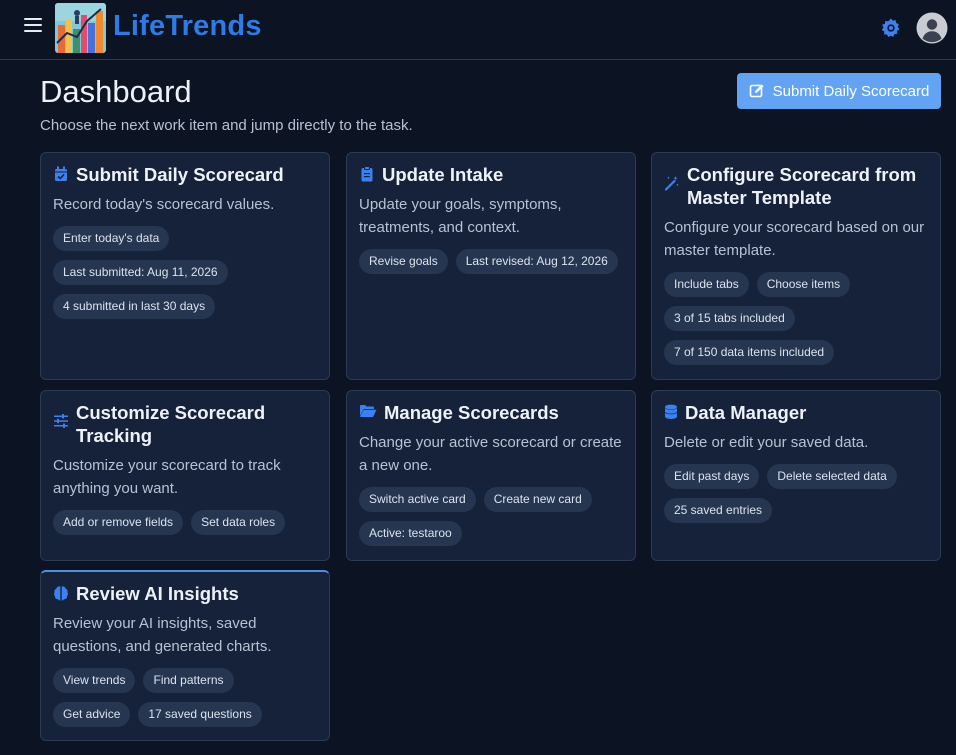  I want to click on chip-enter-todays-data: Enter today's data, so click(111, 238).